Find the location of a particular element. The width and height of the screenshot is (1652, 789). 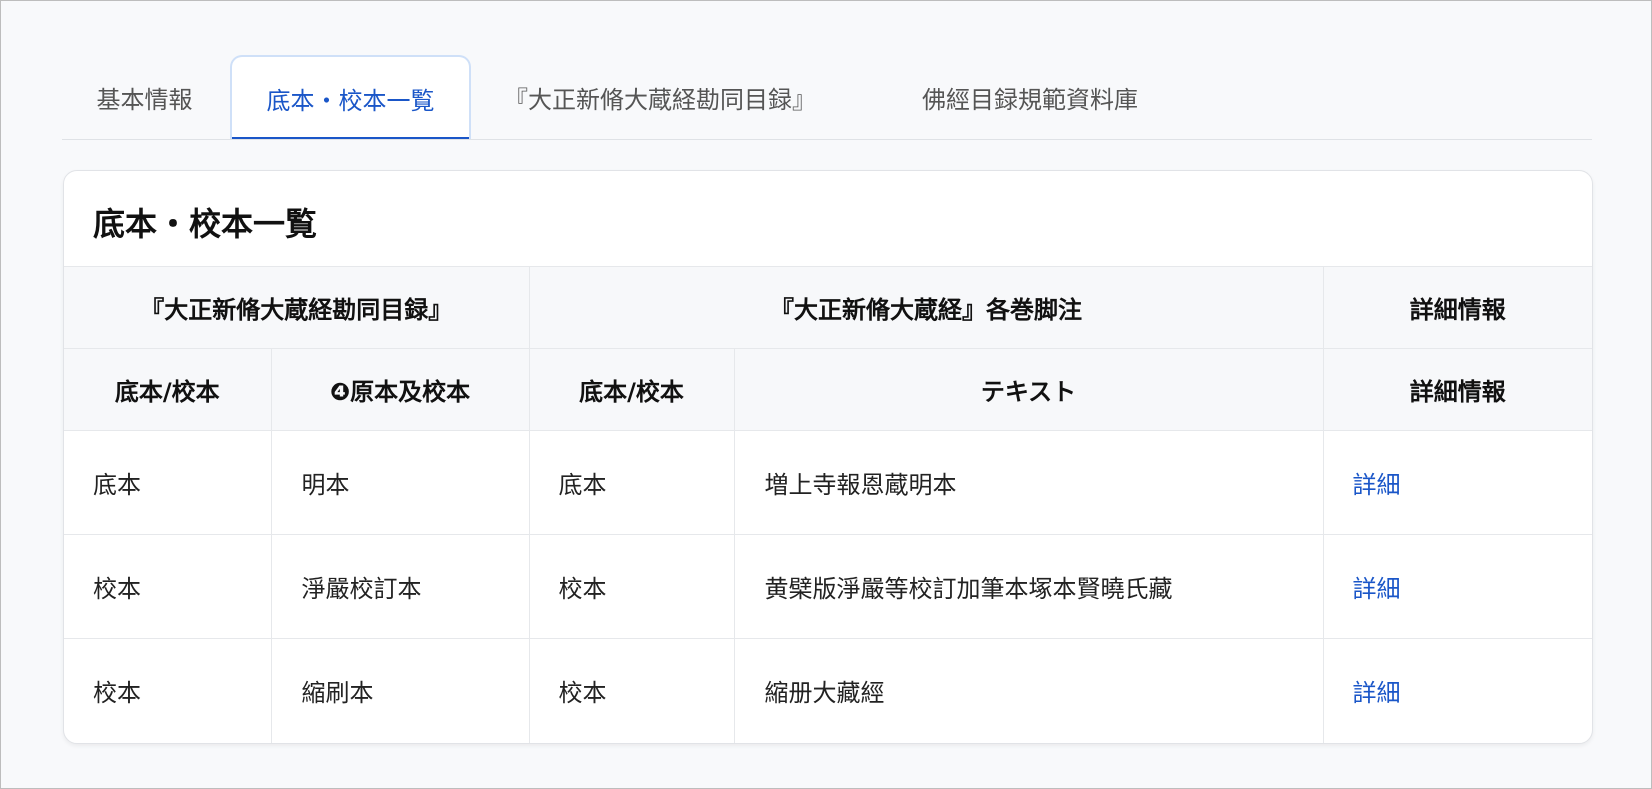

tab-catalog-authority-db: 佛經目録規範資料庫 is located at coordinates (1030, 97).